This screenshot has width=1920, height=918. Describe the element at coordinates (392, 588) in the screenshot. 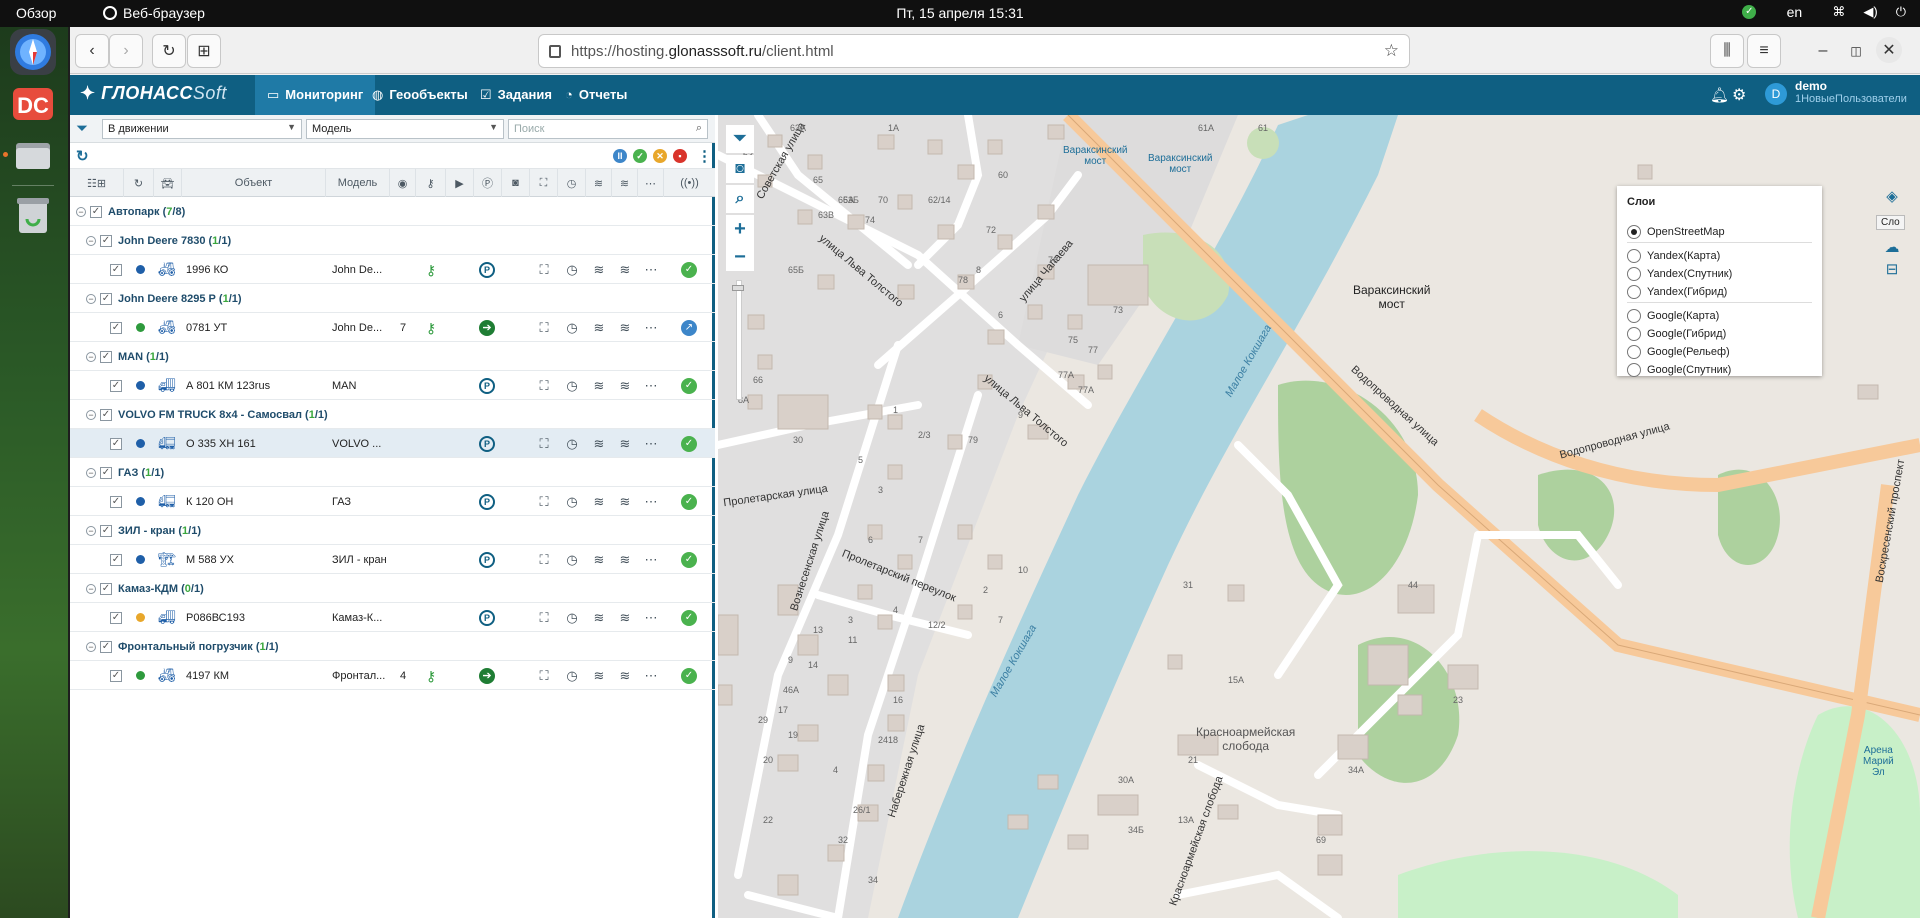

I see `tree-group: − ✓ Камаз-КДМ (0/1)` at that location.